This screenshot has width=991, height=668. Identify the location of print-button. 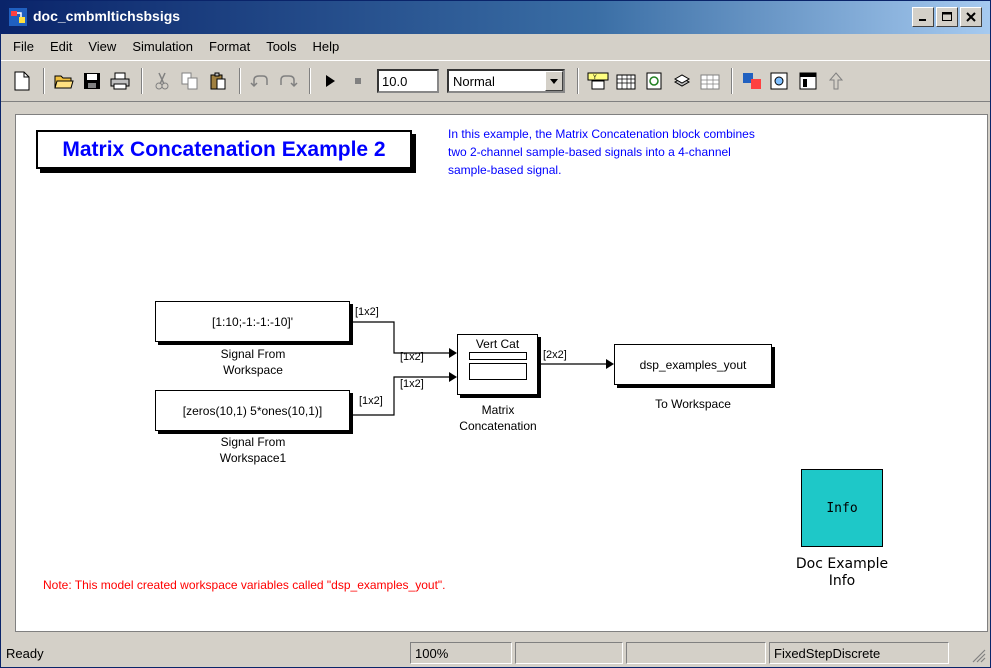
(120, 81).